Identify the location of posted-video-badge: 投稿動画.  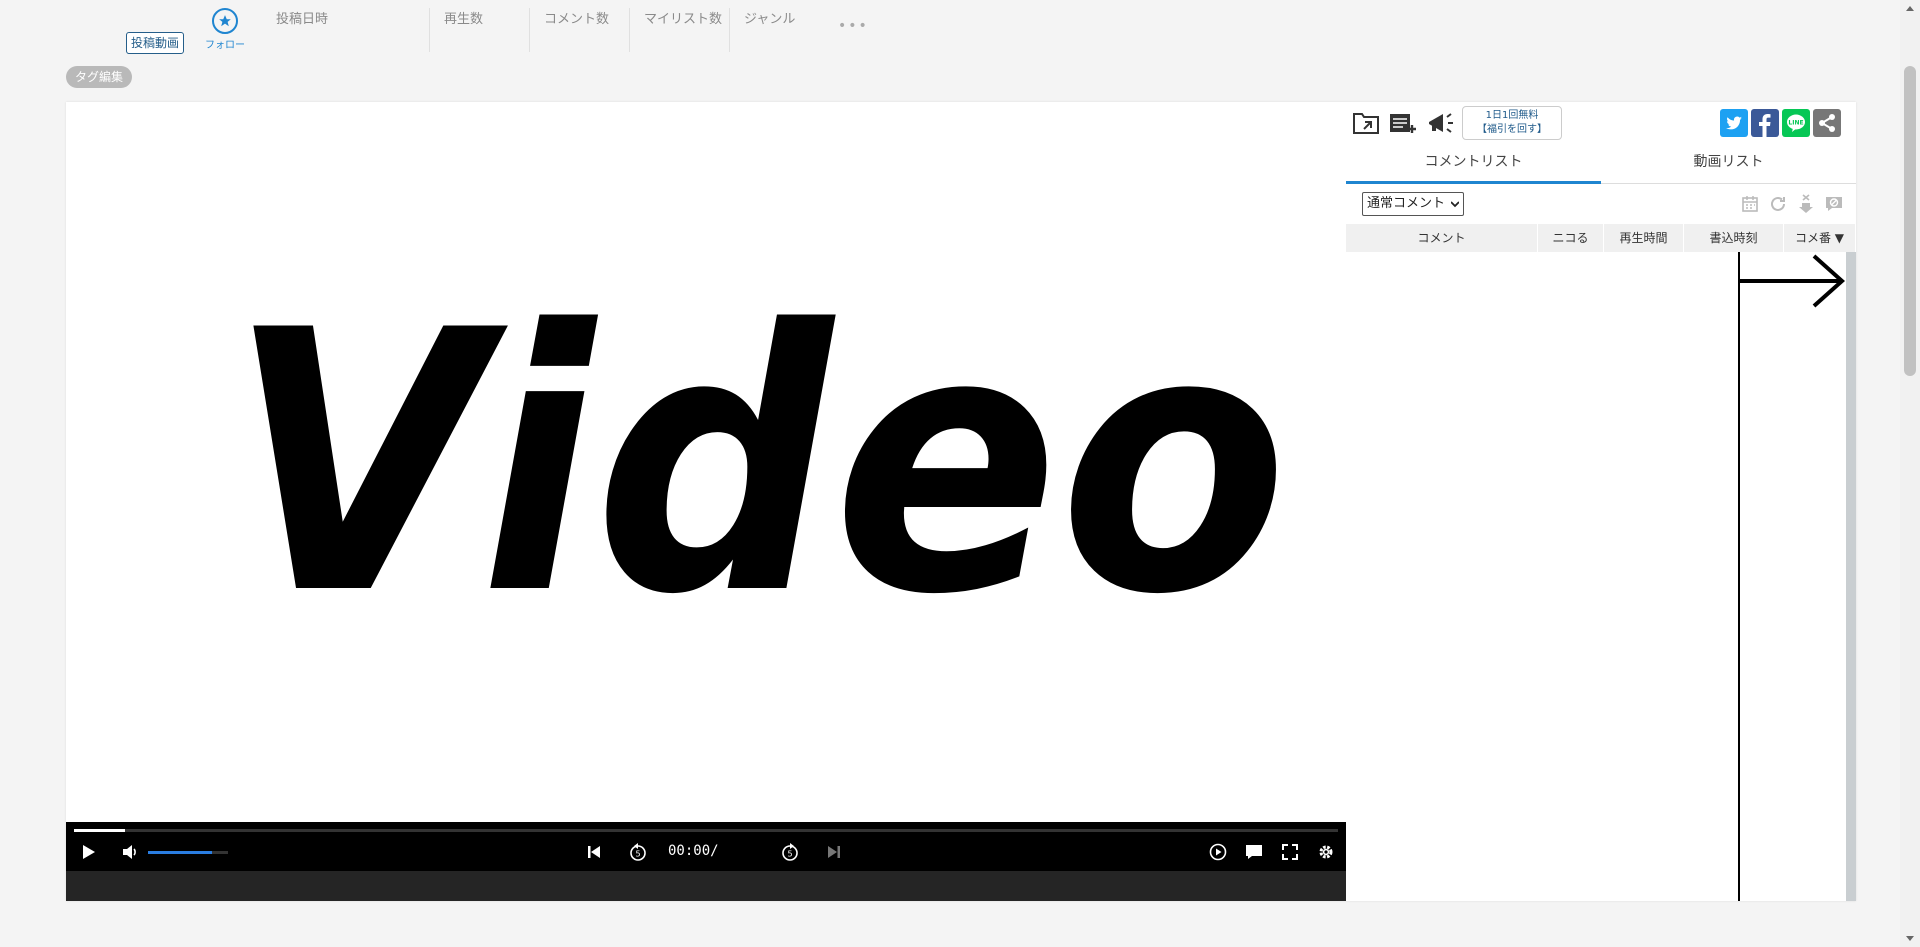
(155, 43).